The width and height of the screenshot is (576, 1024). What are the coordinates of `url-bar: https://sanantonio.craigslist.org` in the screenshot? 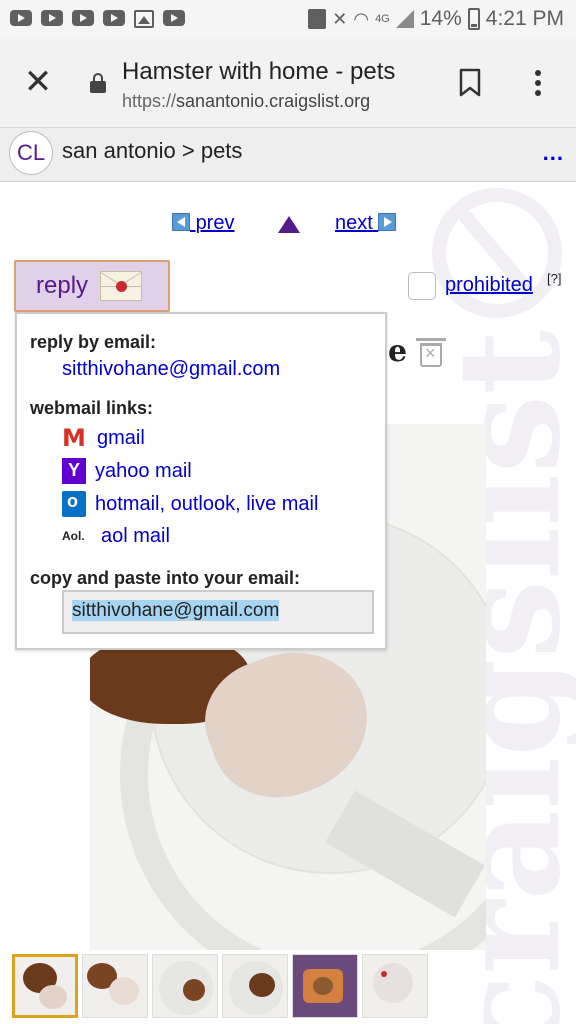 It's located at (246, 101).